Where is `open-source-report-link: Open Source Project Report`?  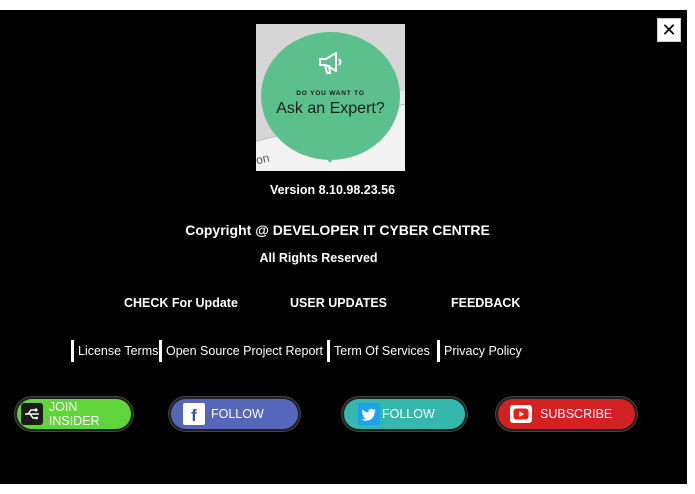 open-source-report-link: Open Source Project Report is located at coordinates (241, 351).